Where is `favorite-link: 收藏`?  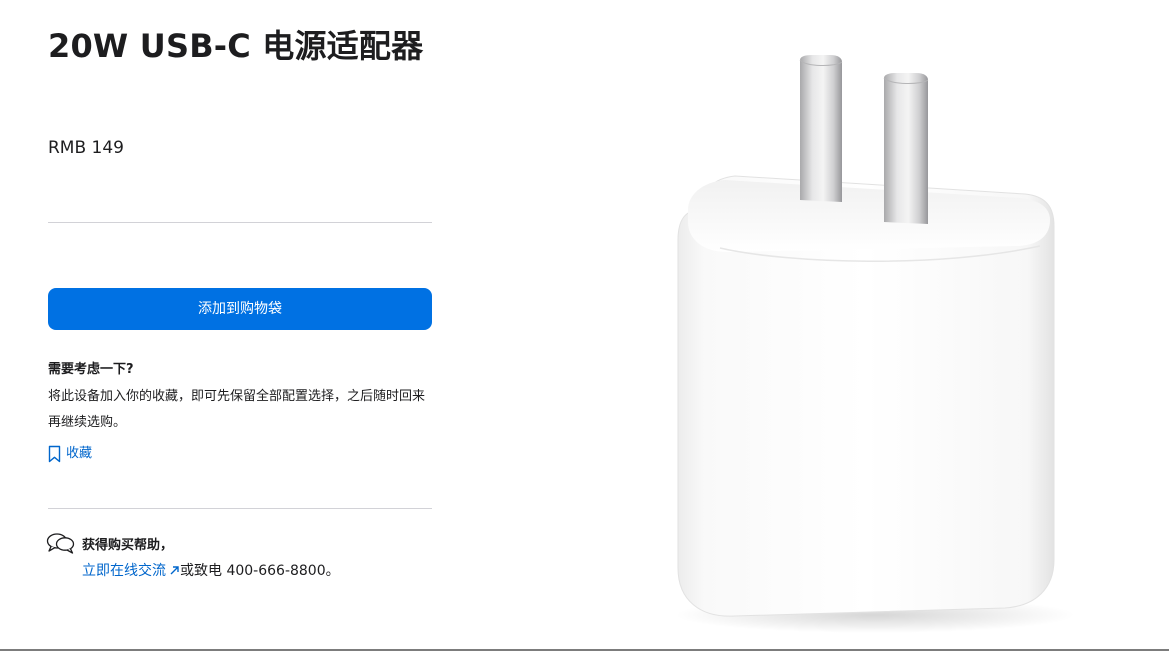 favorite-link: 收藏 is located at coordinates (70, 454).